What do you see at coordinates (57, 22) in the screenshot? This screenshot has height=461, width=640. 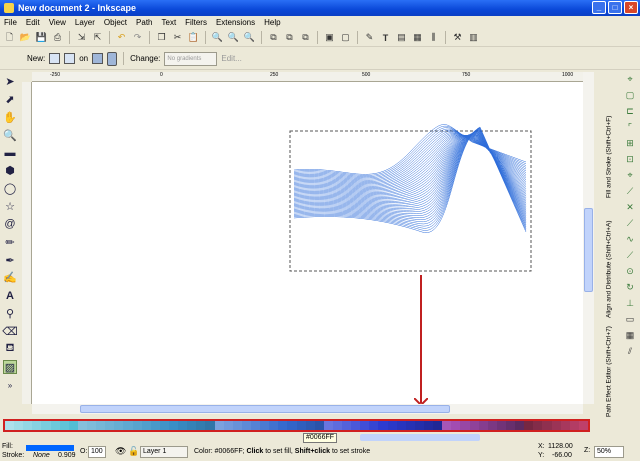 I see `menu-view: View` at bounding box center [57, 22].